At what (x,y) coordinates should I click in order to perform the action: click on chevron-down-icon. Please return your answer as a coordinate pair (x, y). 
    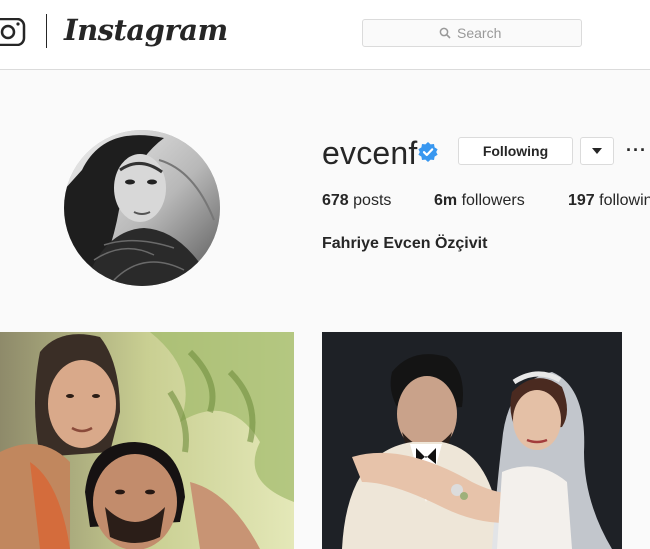
    Looking at the image, I should click on (597, 151).